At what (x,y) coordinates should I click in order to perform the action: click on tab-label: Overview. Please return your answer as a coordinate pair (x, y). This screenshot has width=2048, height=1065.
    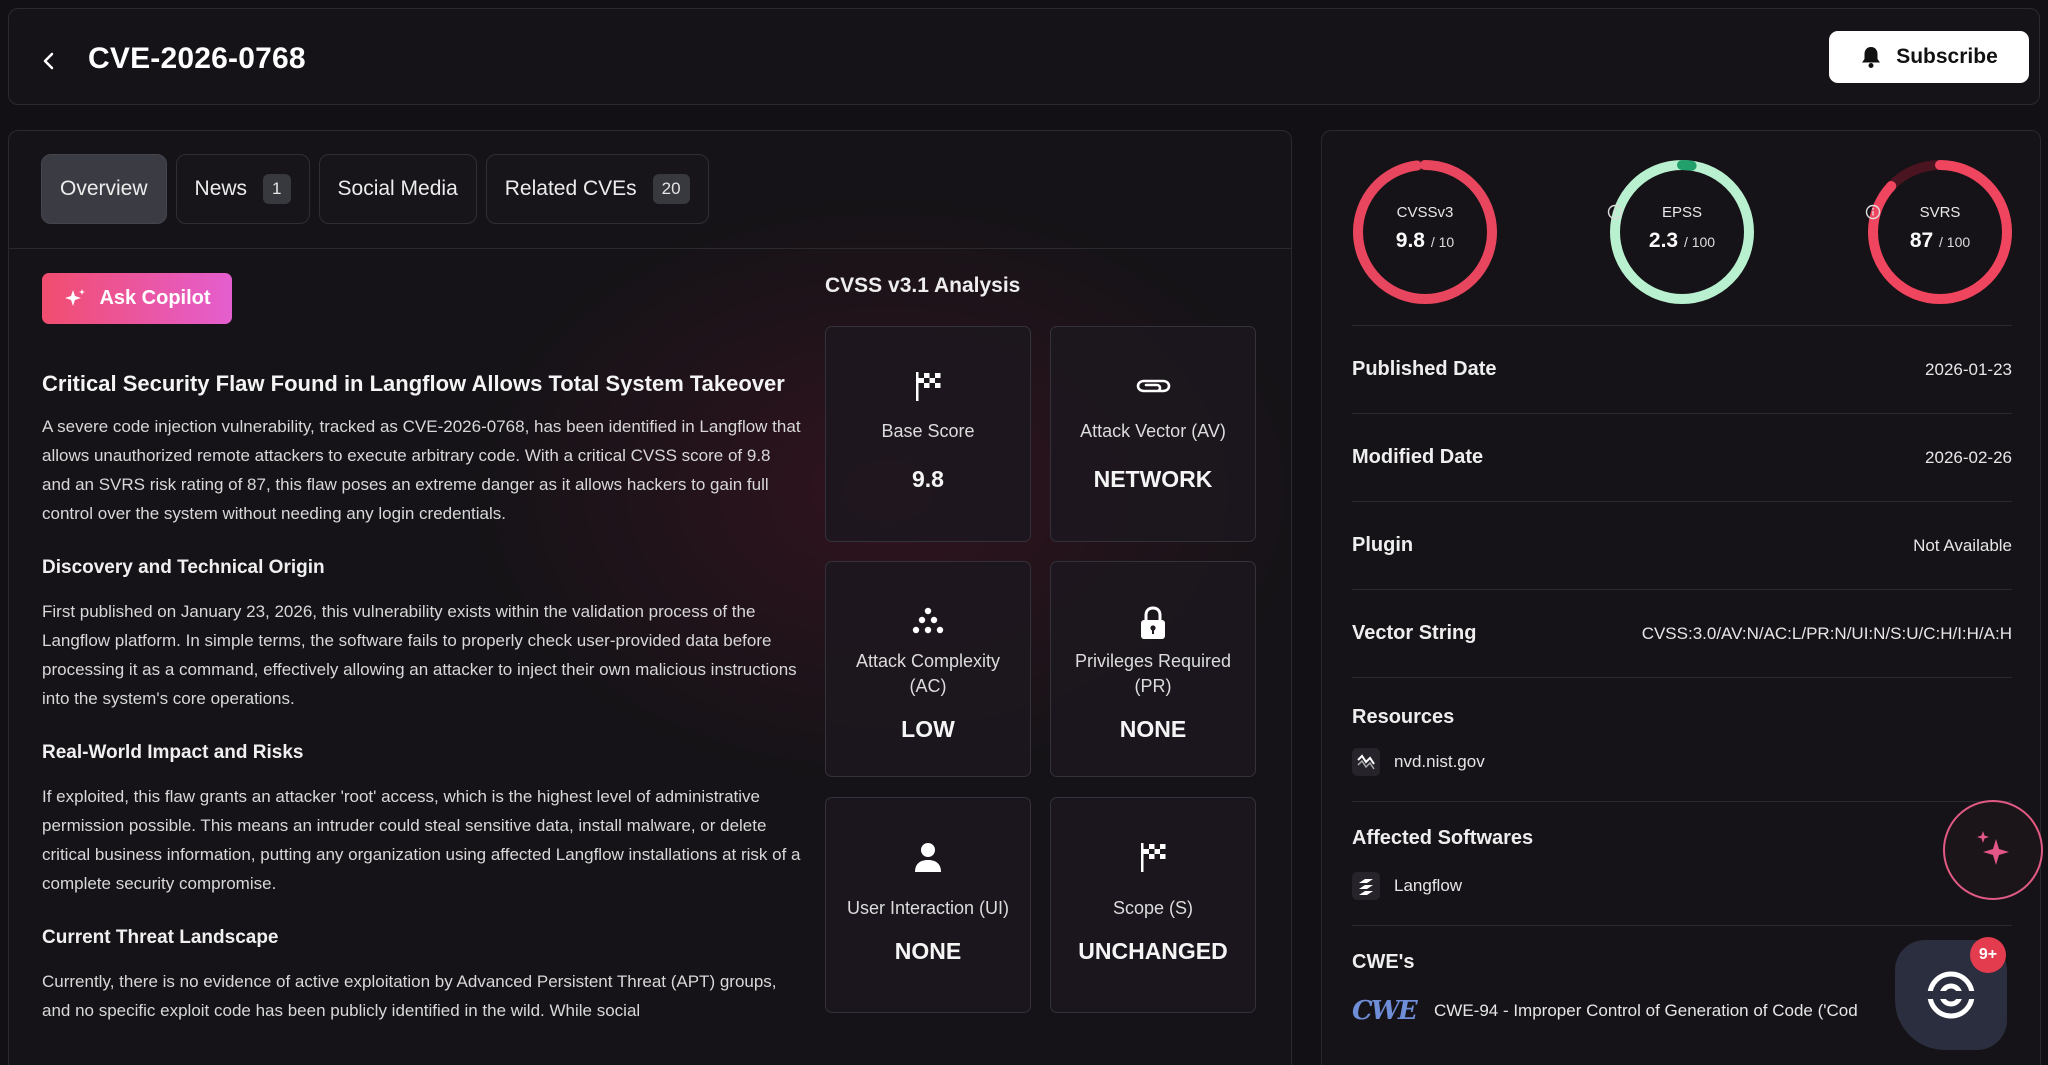
    Looking at the image, I should click on (104, 188).